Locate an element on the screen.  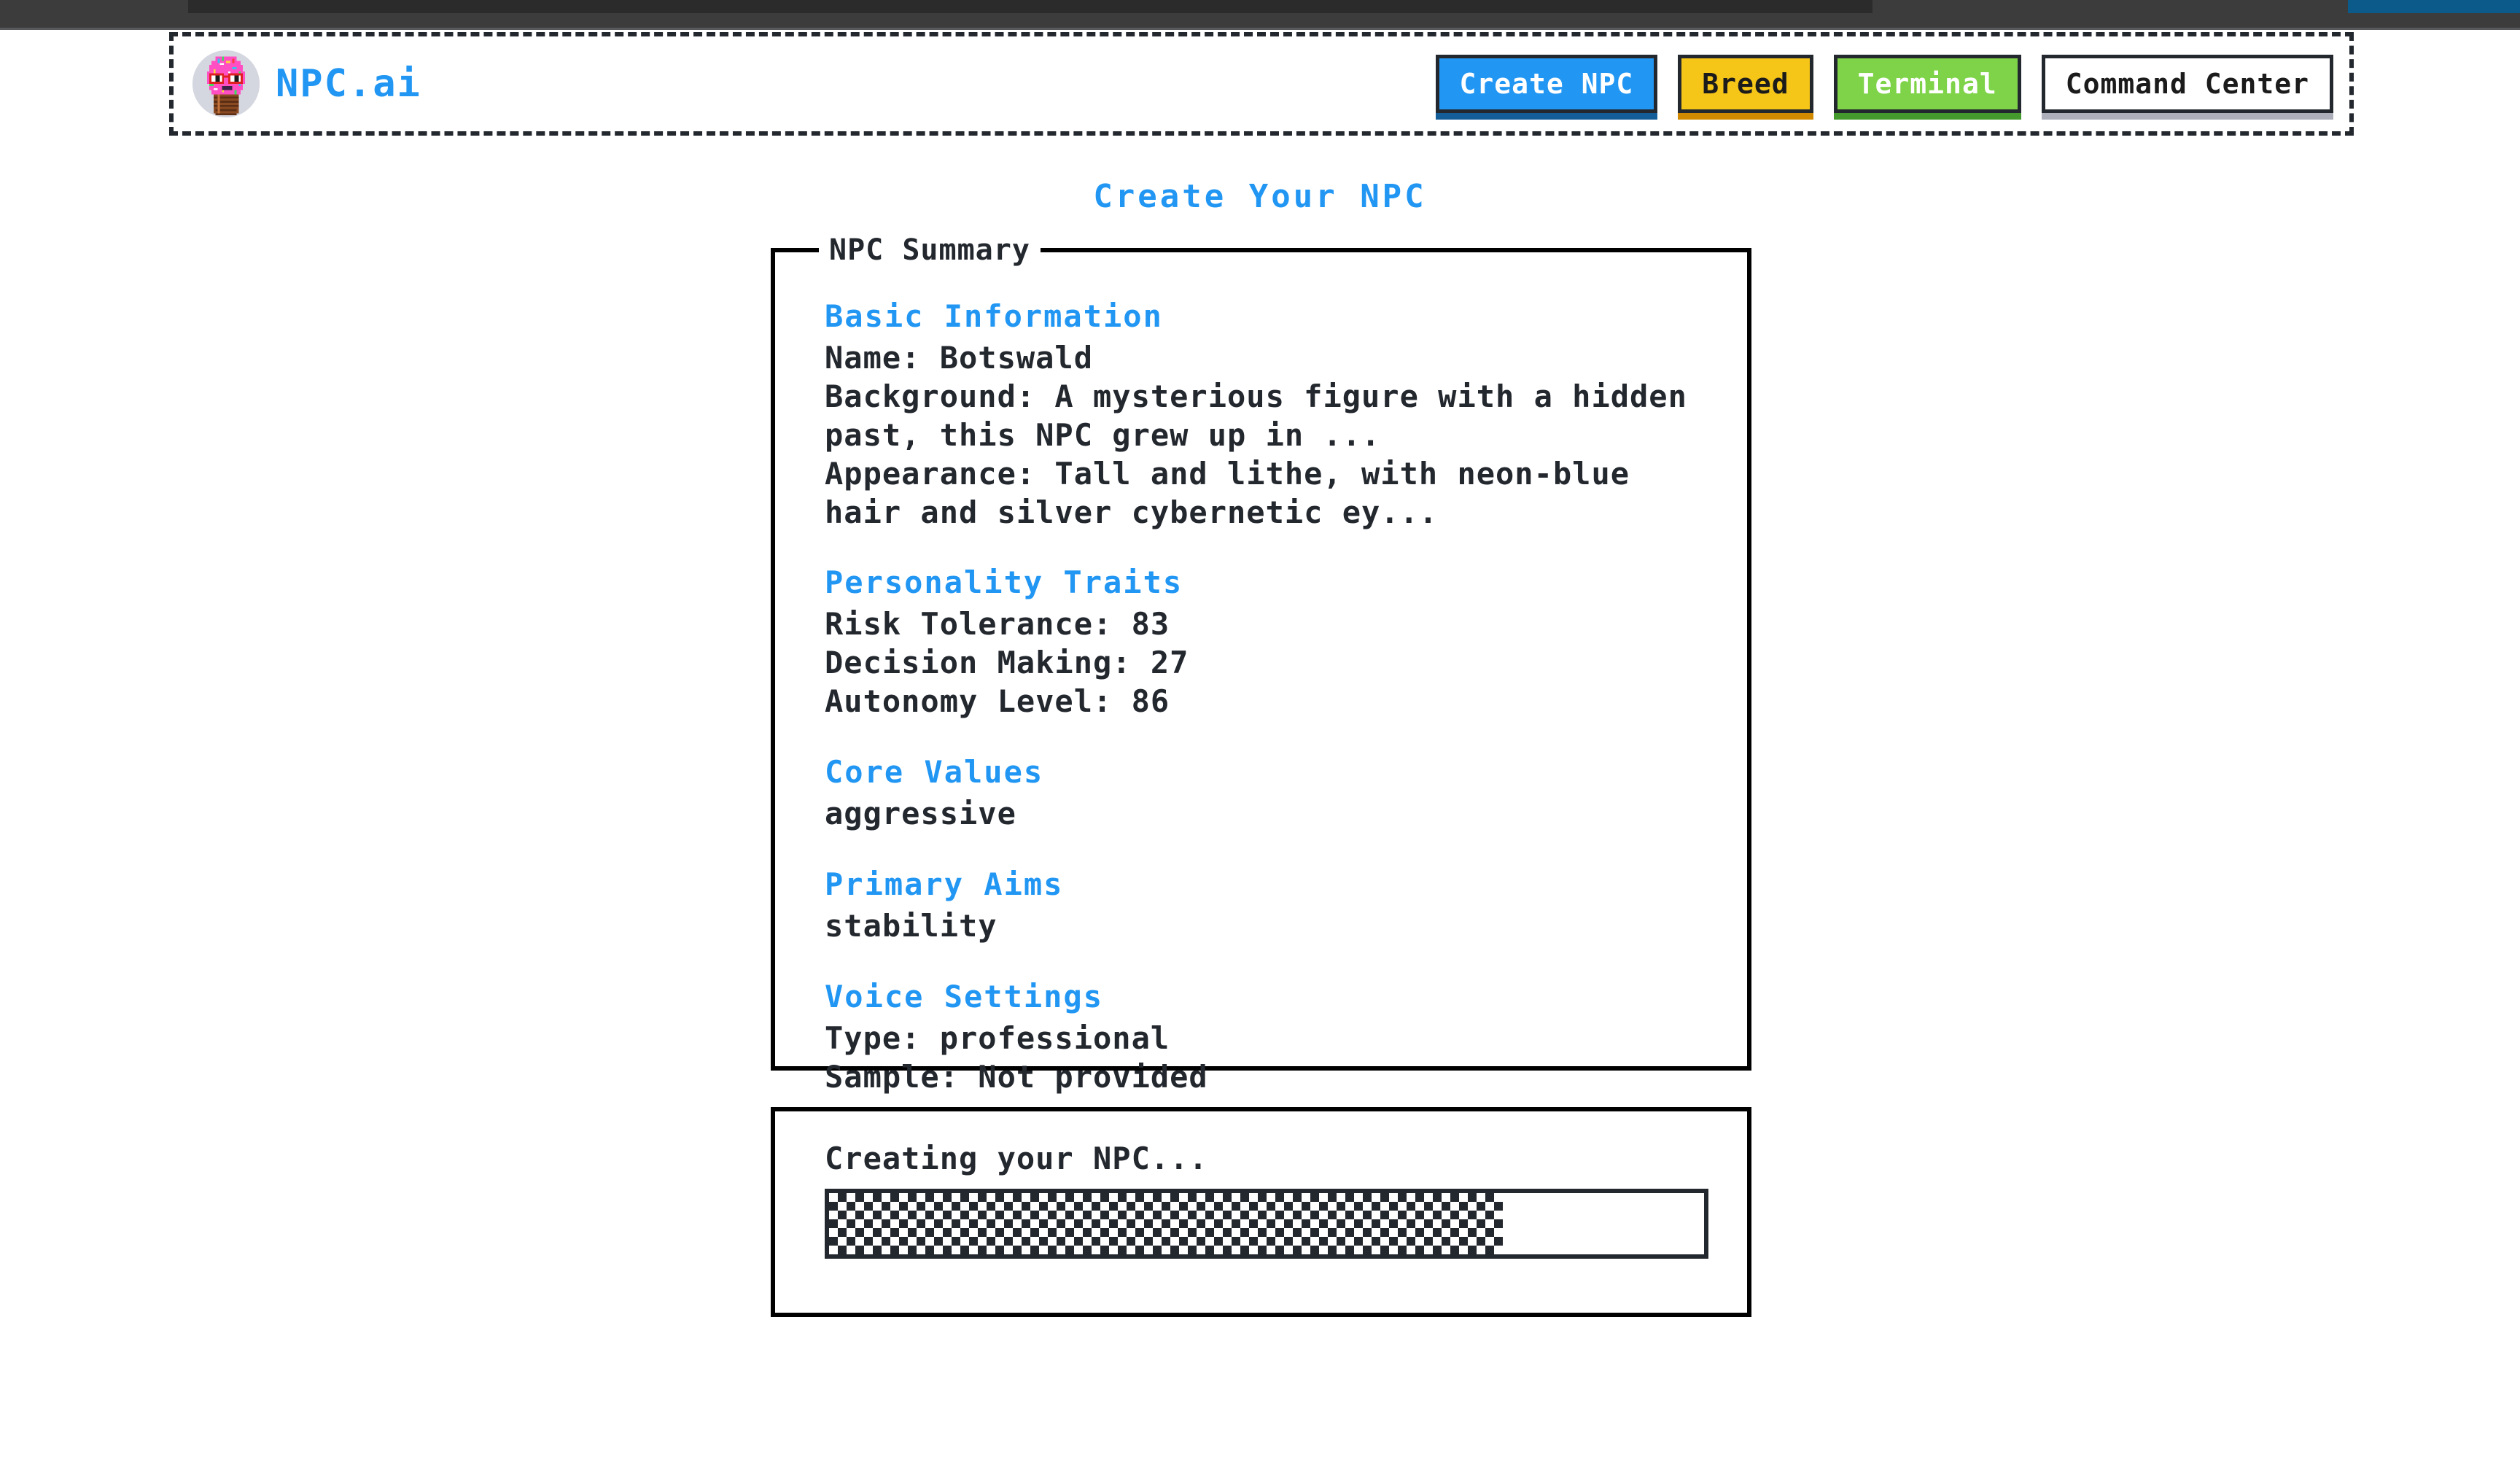
ice-cream-cone-logo-icon is located at coordinates (226, 83).